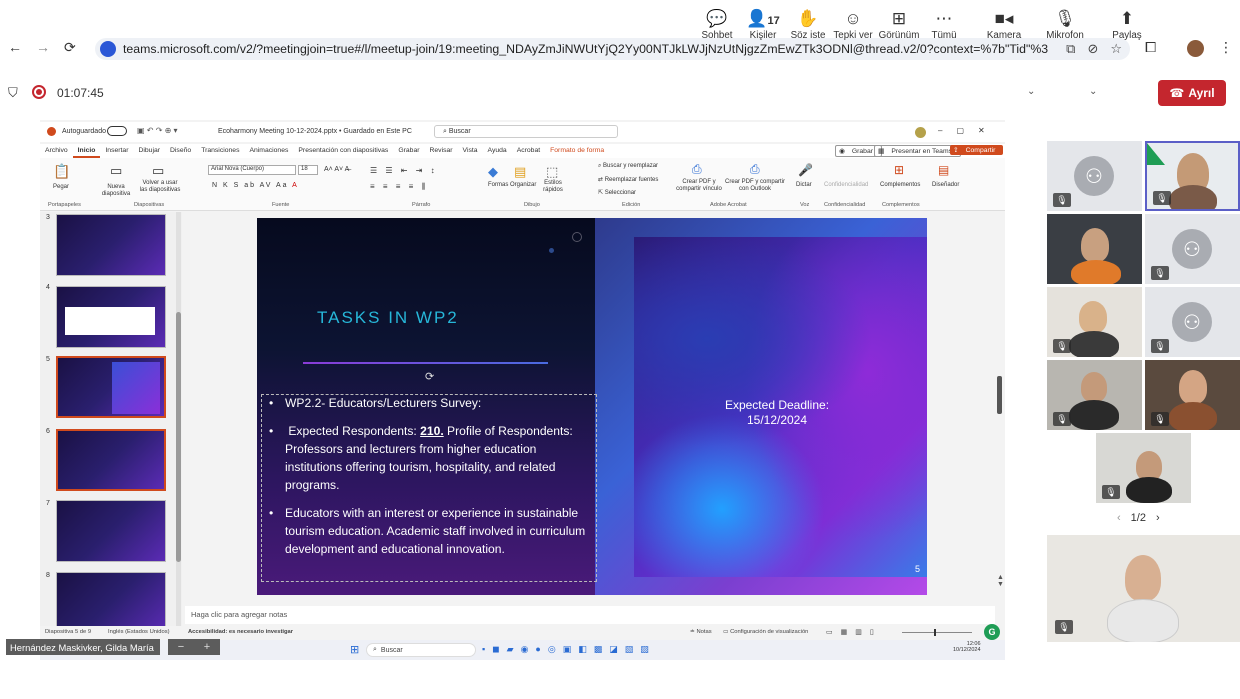 The height and width of the screenshot is (699, 1240). Describe the element at coordinates (1116, 49) in the screenshot. I see `star-icon: ☆` at that location.